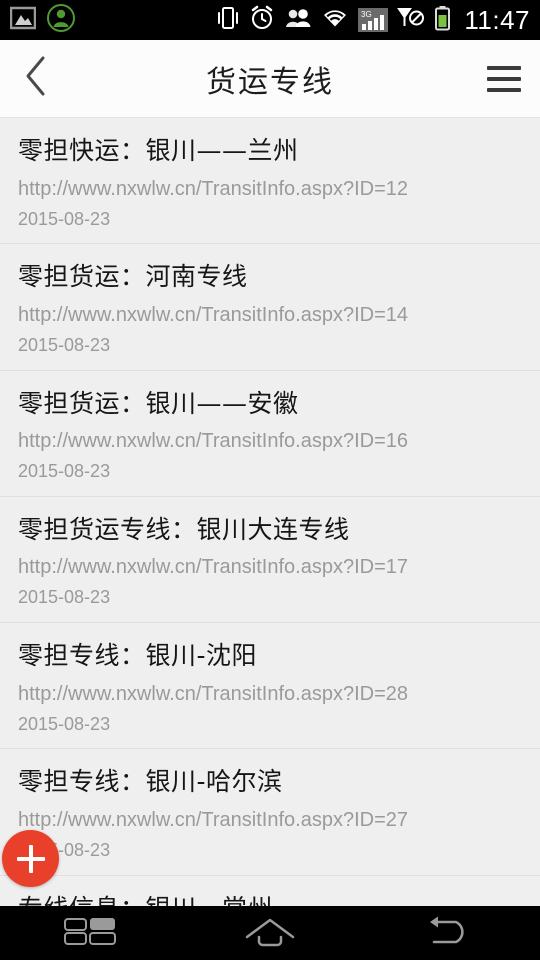 This screenshot has width=540, height=960. Describe the element at coordinates (497, 20) in the screenshot. I see `status-bar-clock: 11:47` at that location.